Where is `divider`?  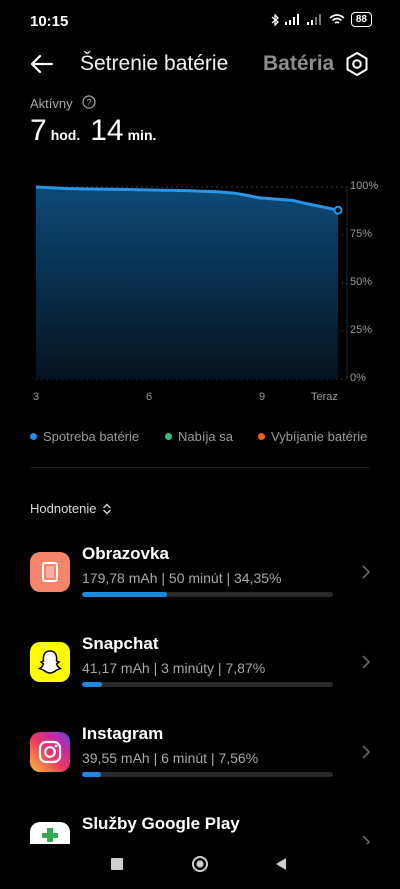
divider is located at coordinates (200, 467).